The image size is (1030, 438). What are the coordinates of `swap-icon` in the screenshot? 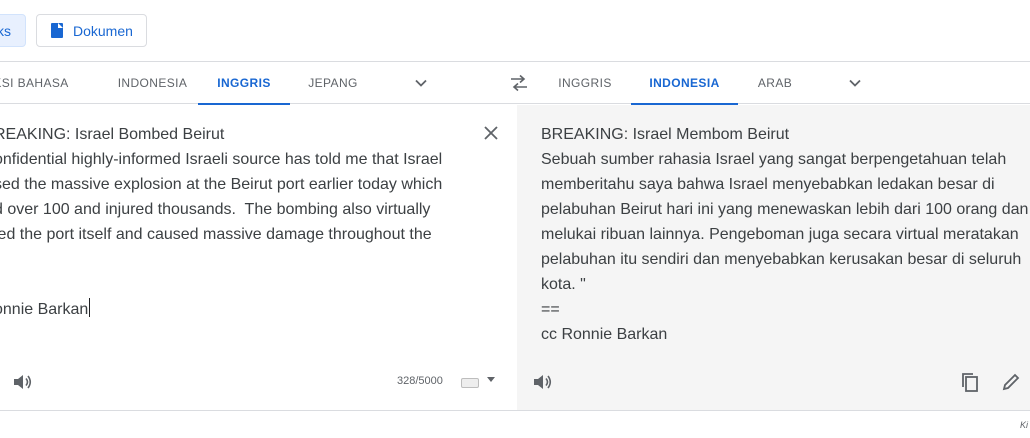 It's located at (519, 83).